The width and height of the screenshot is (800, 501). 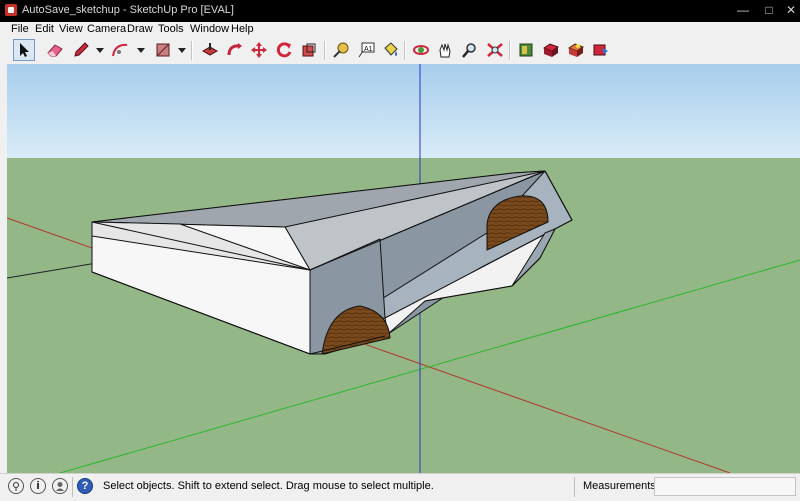 I want to click on arc-tool-button, so click(x=120, y=50).